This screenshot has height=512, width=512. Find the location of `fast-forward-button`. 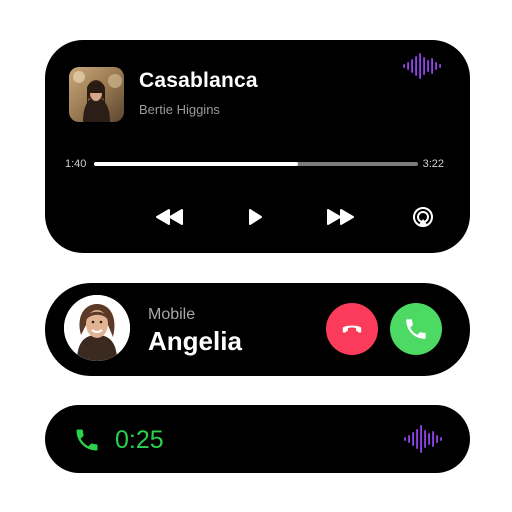

fast-forward-button is located at coordinates (340, 217).